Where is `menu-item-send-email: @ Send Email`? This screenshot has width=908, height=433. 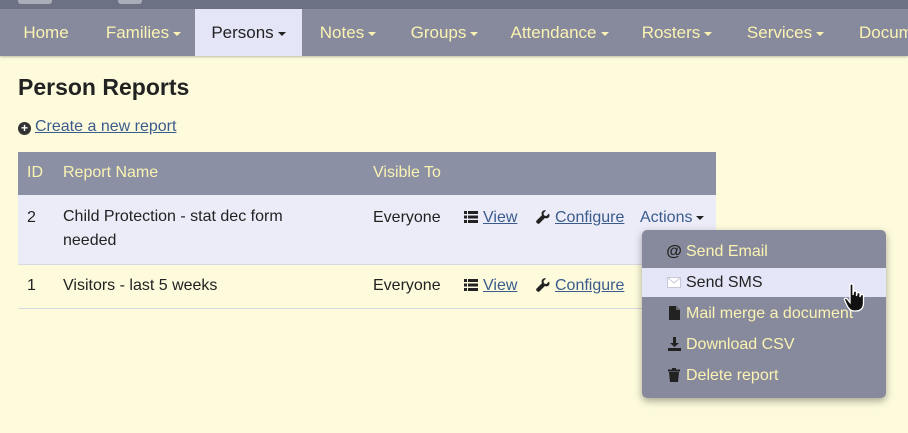
menu-item-send-email: @ Send Email is located at coordinates (764, 251).